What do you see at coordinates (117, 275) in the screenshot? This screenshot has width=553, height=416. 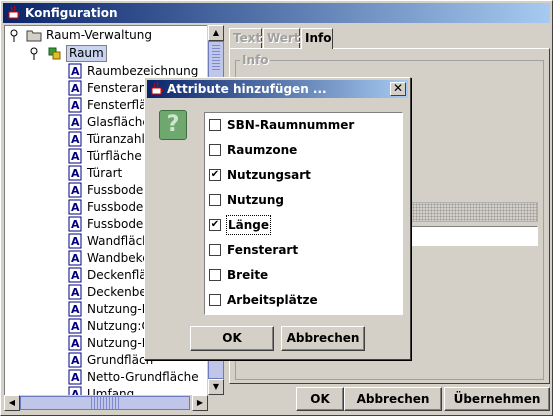 I see `tree-leaf-label: Deckenflä` at bounding box center [117, 275].